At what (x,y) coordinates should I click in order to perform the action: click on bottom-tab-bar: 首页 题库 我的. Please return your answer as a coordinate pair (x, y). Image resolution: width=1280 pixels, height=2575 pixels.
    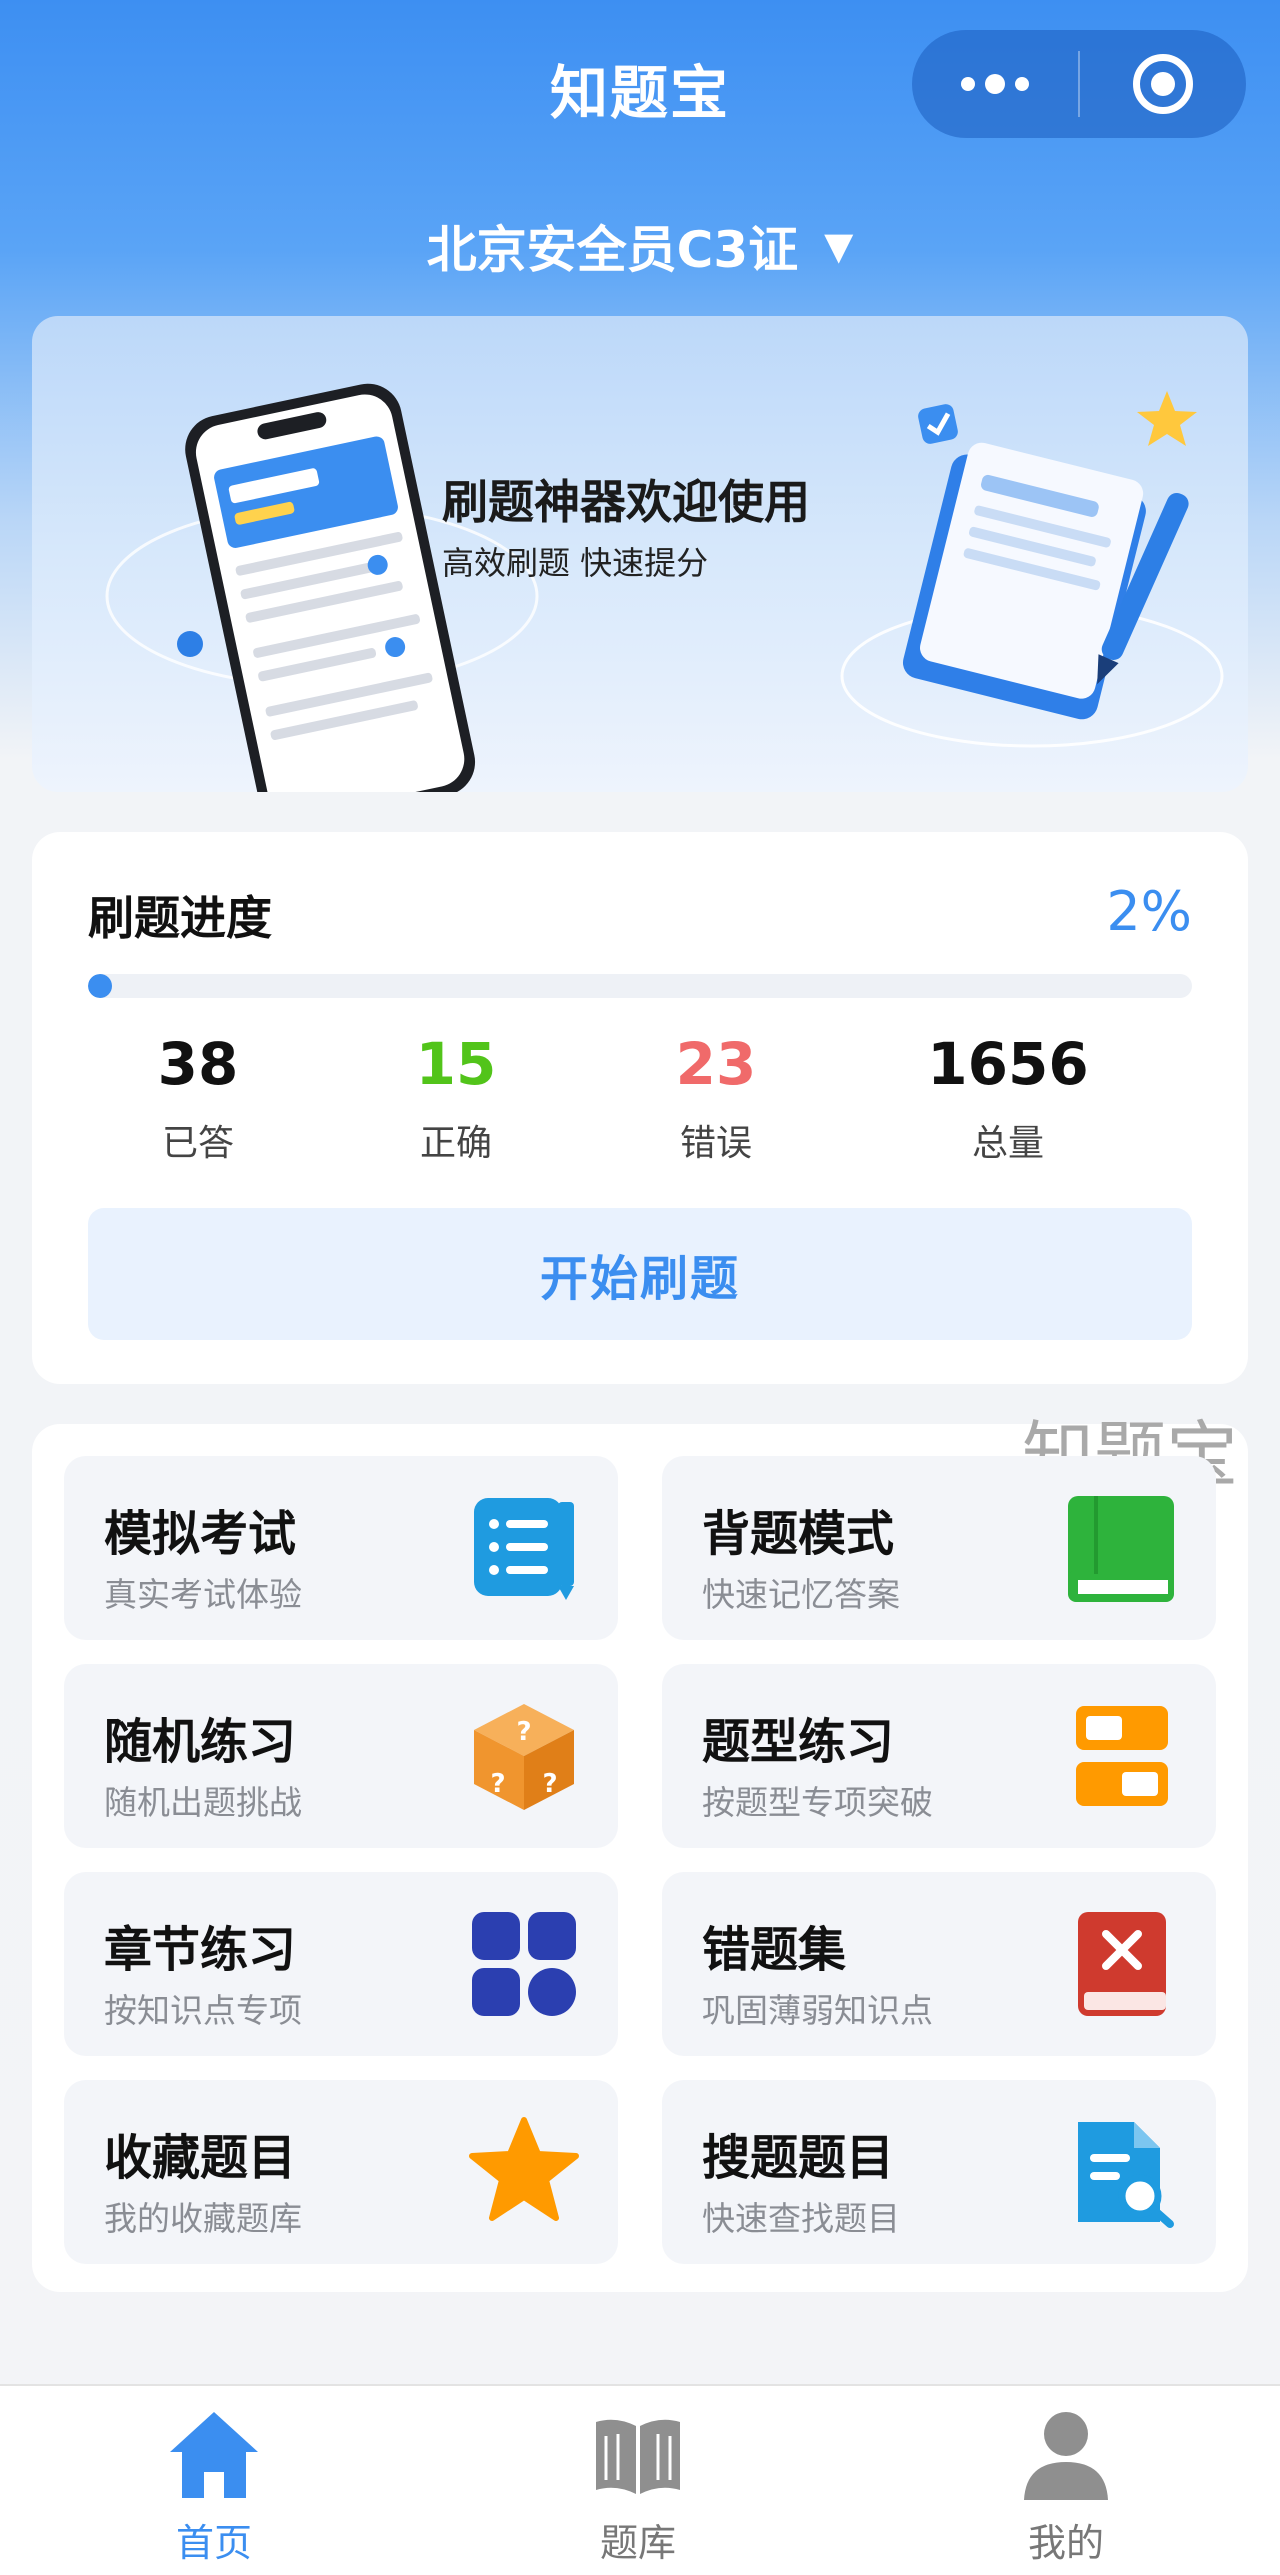
    Looking at the image, I should click on (640, 2479).